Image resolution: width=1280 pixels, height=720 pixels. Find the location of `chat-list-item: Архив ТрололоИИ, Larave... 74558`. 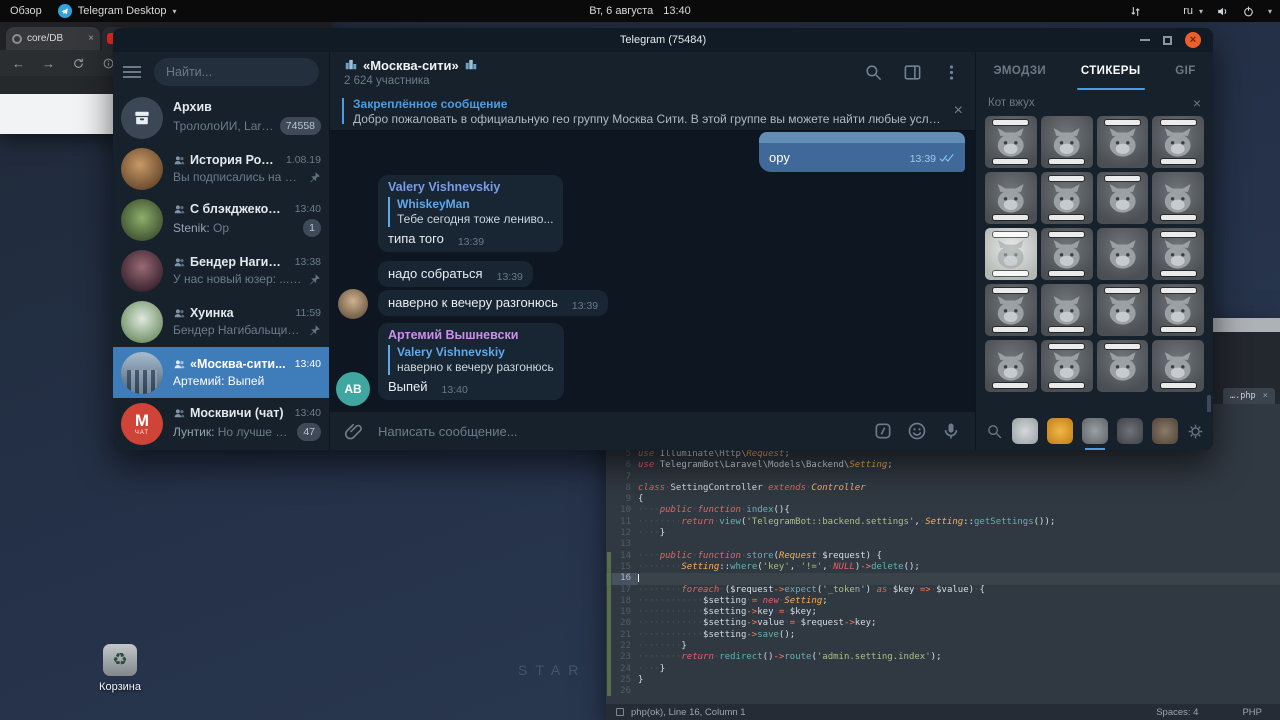

chat-list-item: Архив ТрололоИИ, Larave... 74558 is located at coordinates (221, 117).